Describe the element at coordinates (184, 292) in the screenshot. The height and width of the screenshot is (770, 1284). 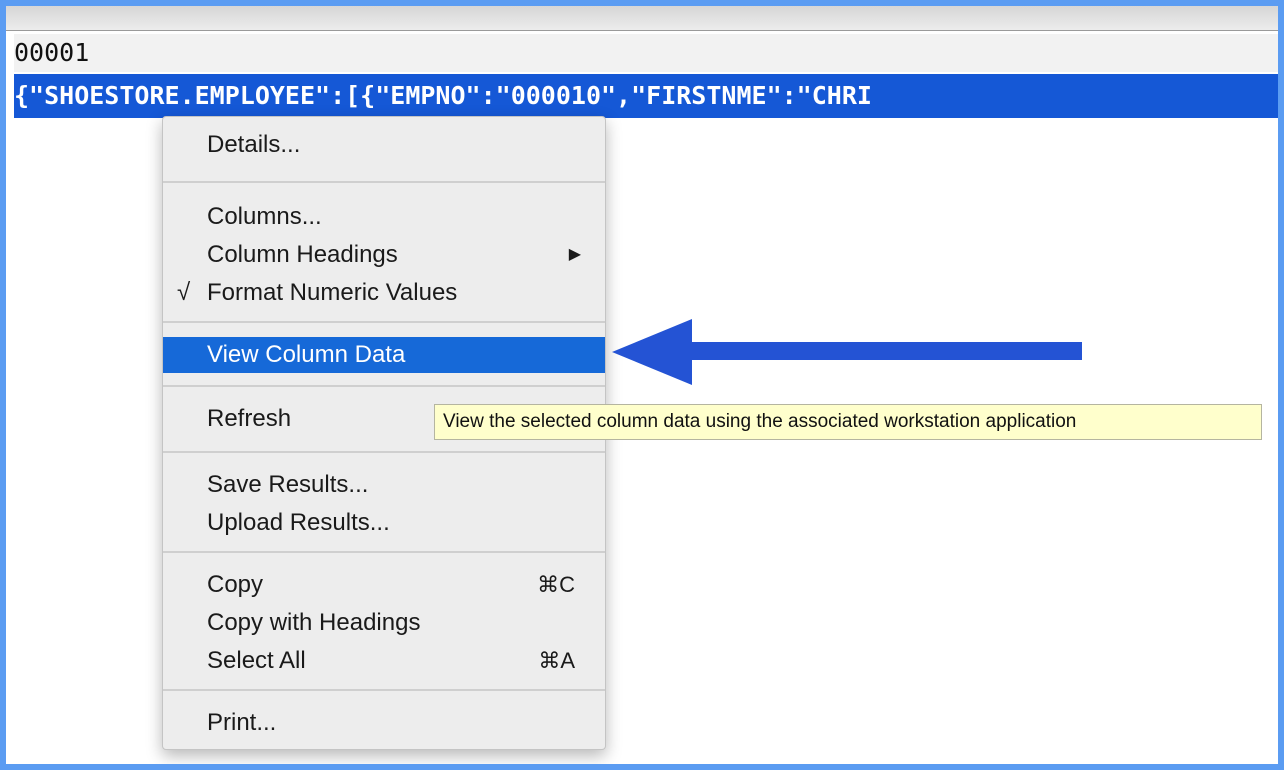
I see `checkmark-icon: √` at that location.